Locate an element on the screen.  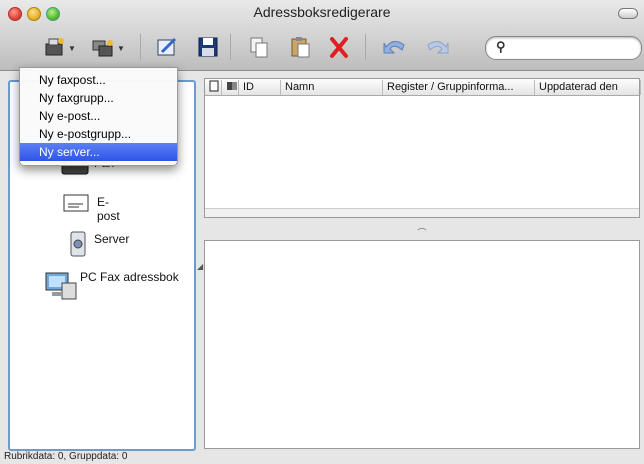
window-title: Adressboksredigerare is located at coordinates (322, 12).